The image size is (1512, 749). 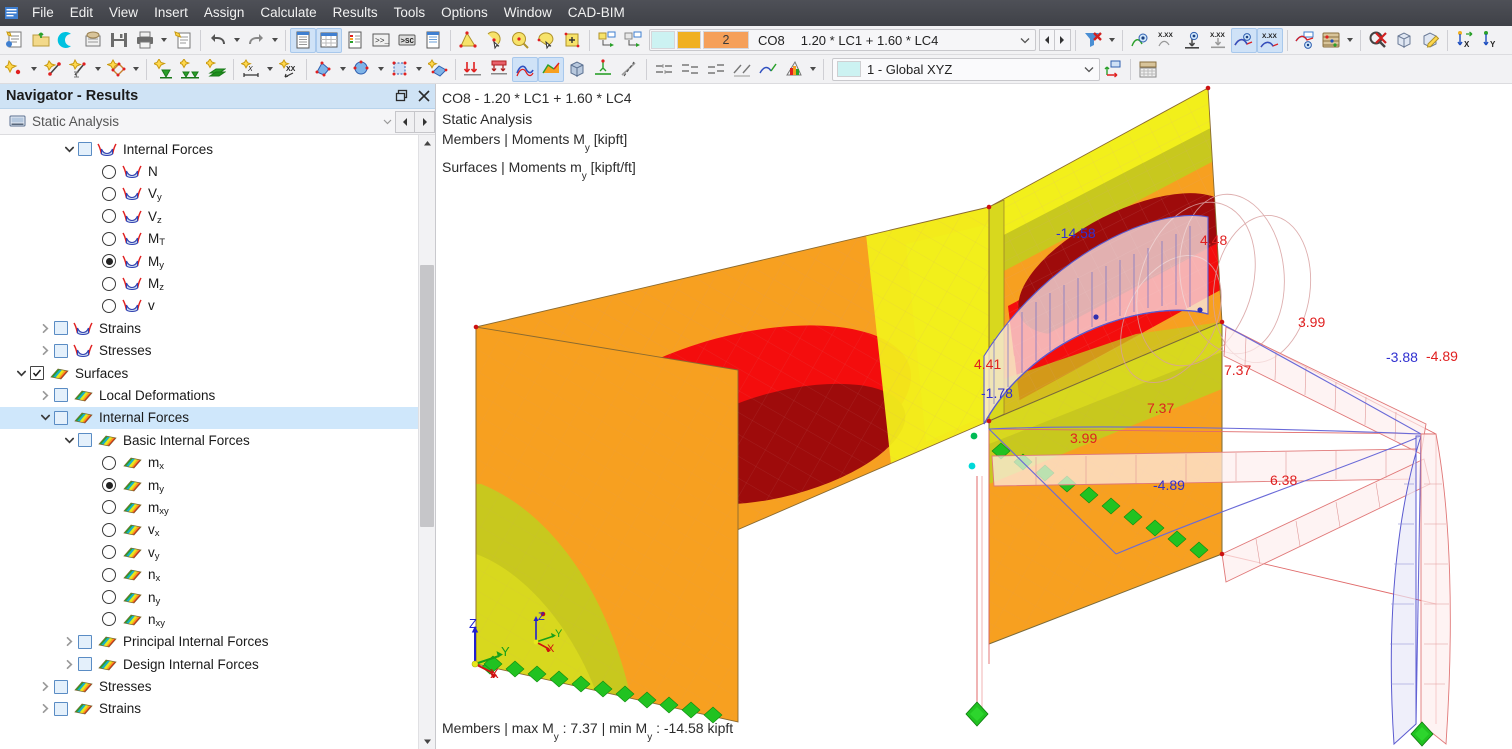 What do you see at coordinates (966, 69) in the screenshot?
I see `coordinate-system-combobox: 1 - Global XYZ` at bounding box center [966, 69].